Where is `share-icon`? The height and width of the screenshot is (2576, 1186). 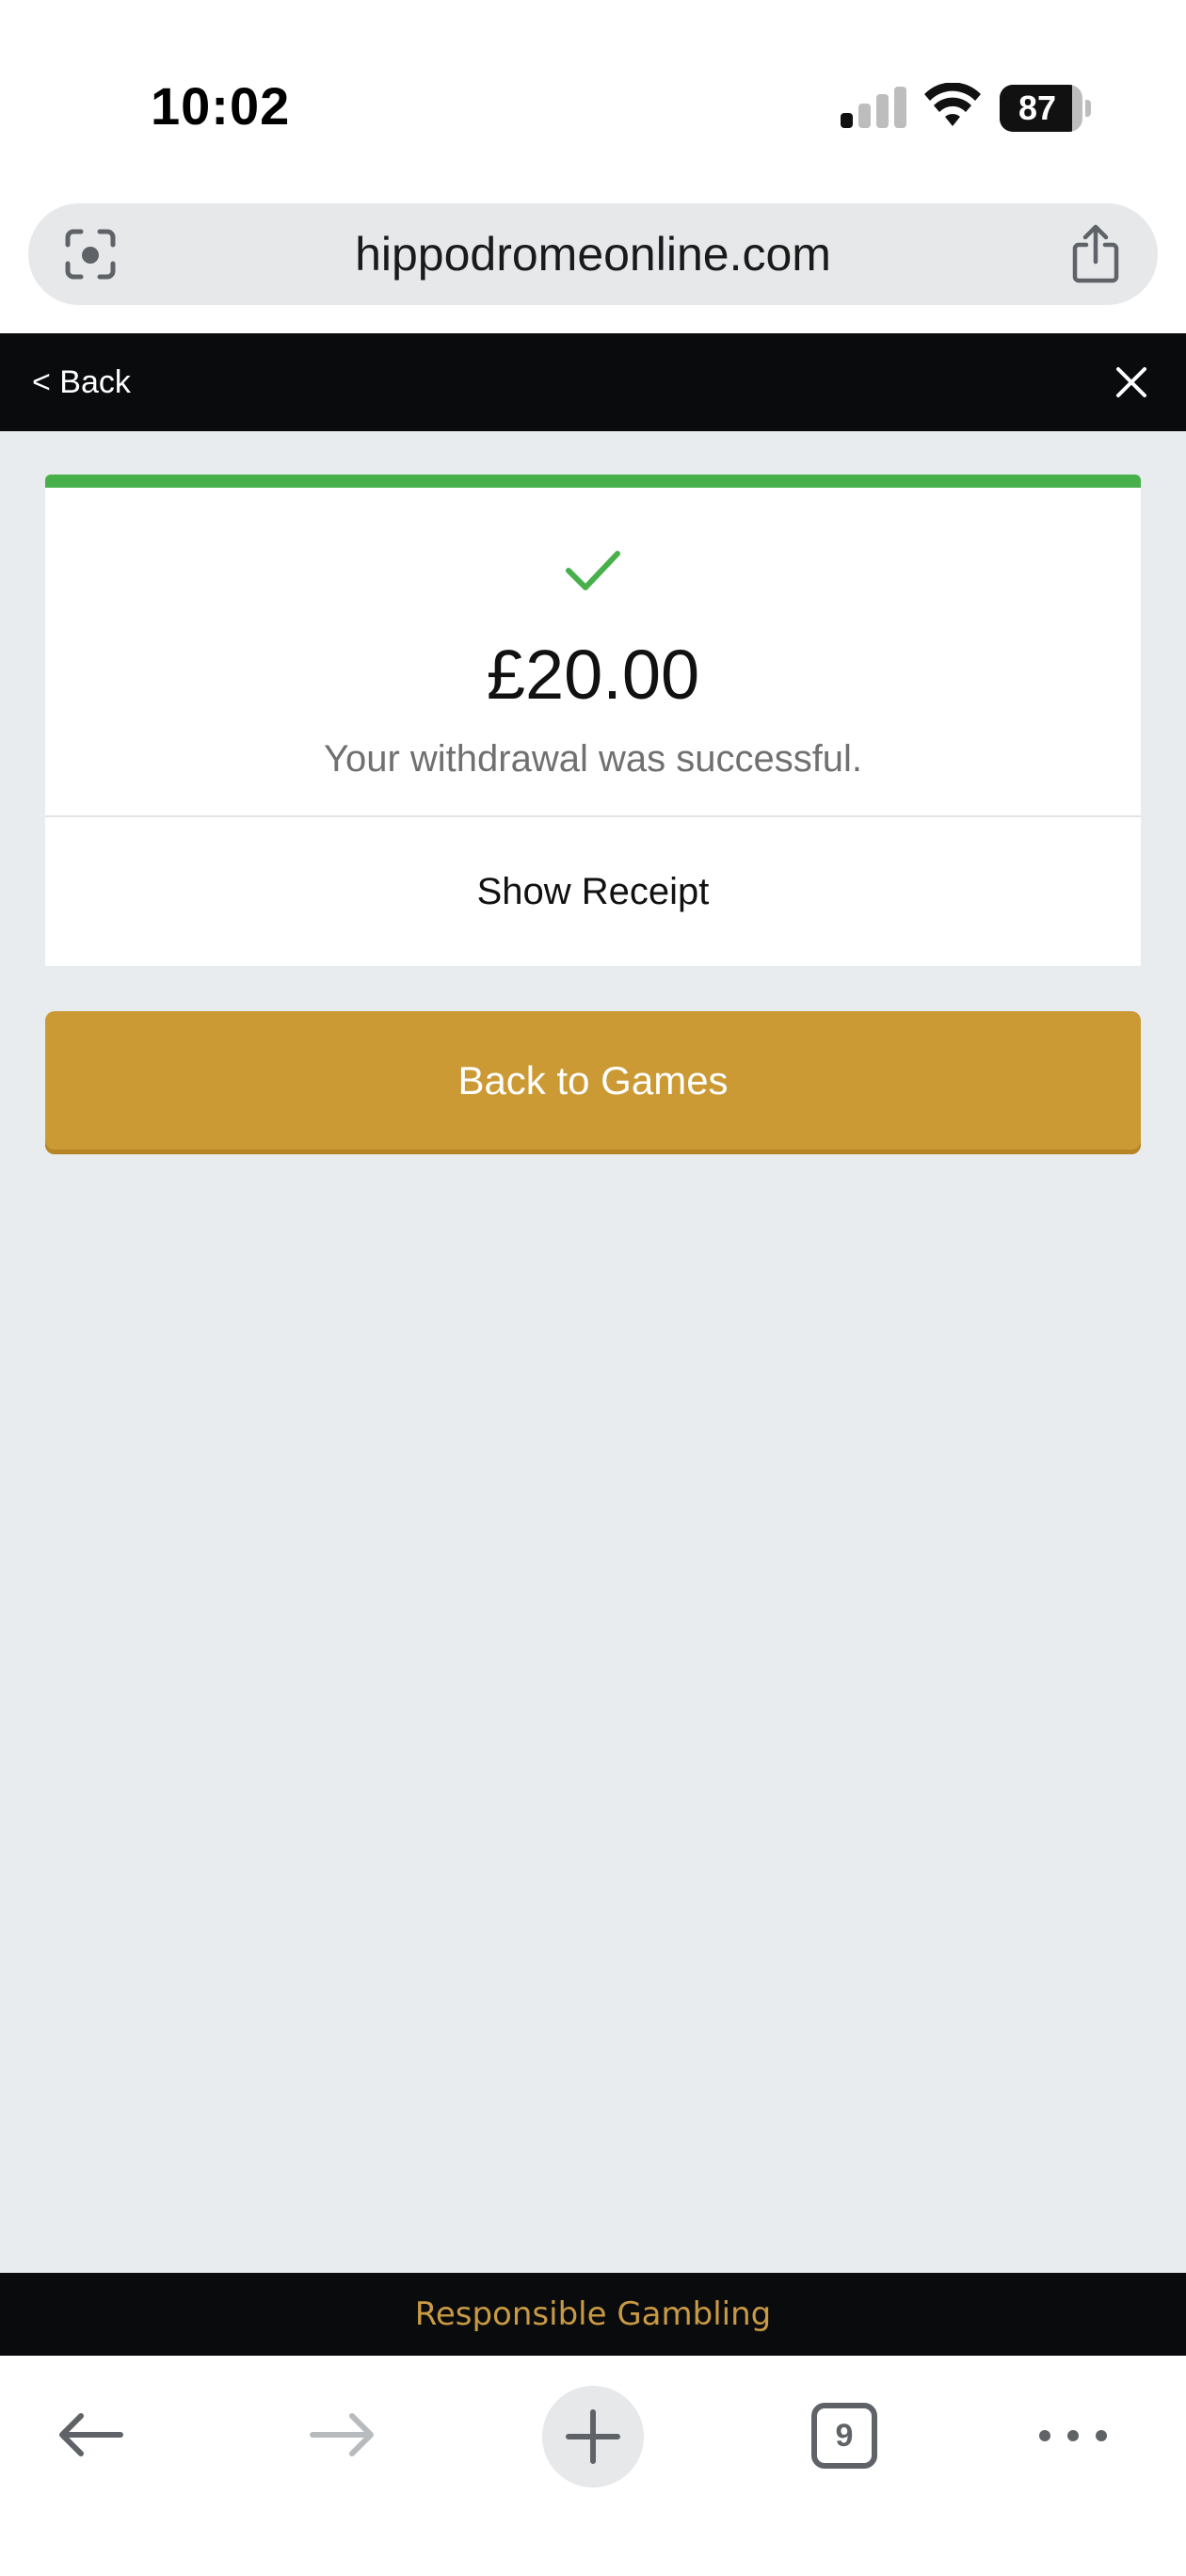 share-icon is located at coordinates (1095, 254).